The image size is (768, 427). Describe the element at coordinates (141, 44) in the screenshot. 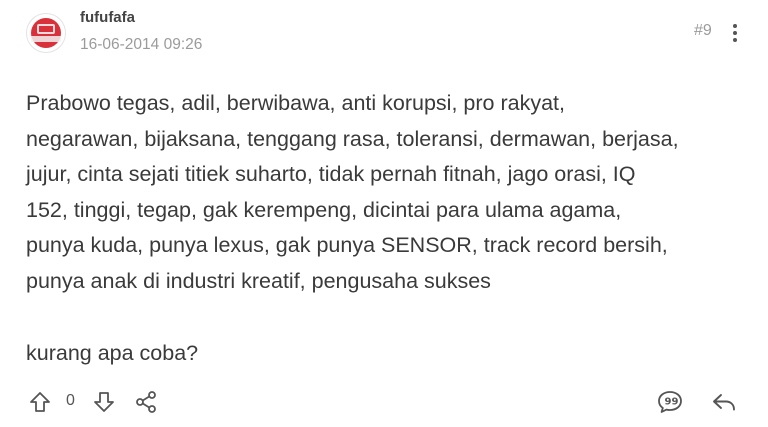

I see `post-timestamp: 16-06-2014 09:26` at that location.